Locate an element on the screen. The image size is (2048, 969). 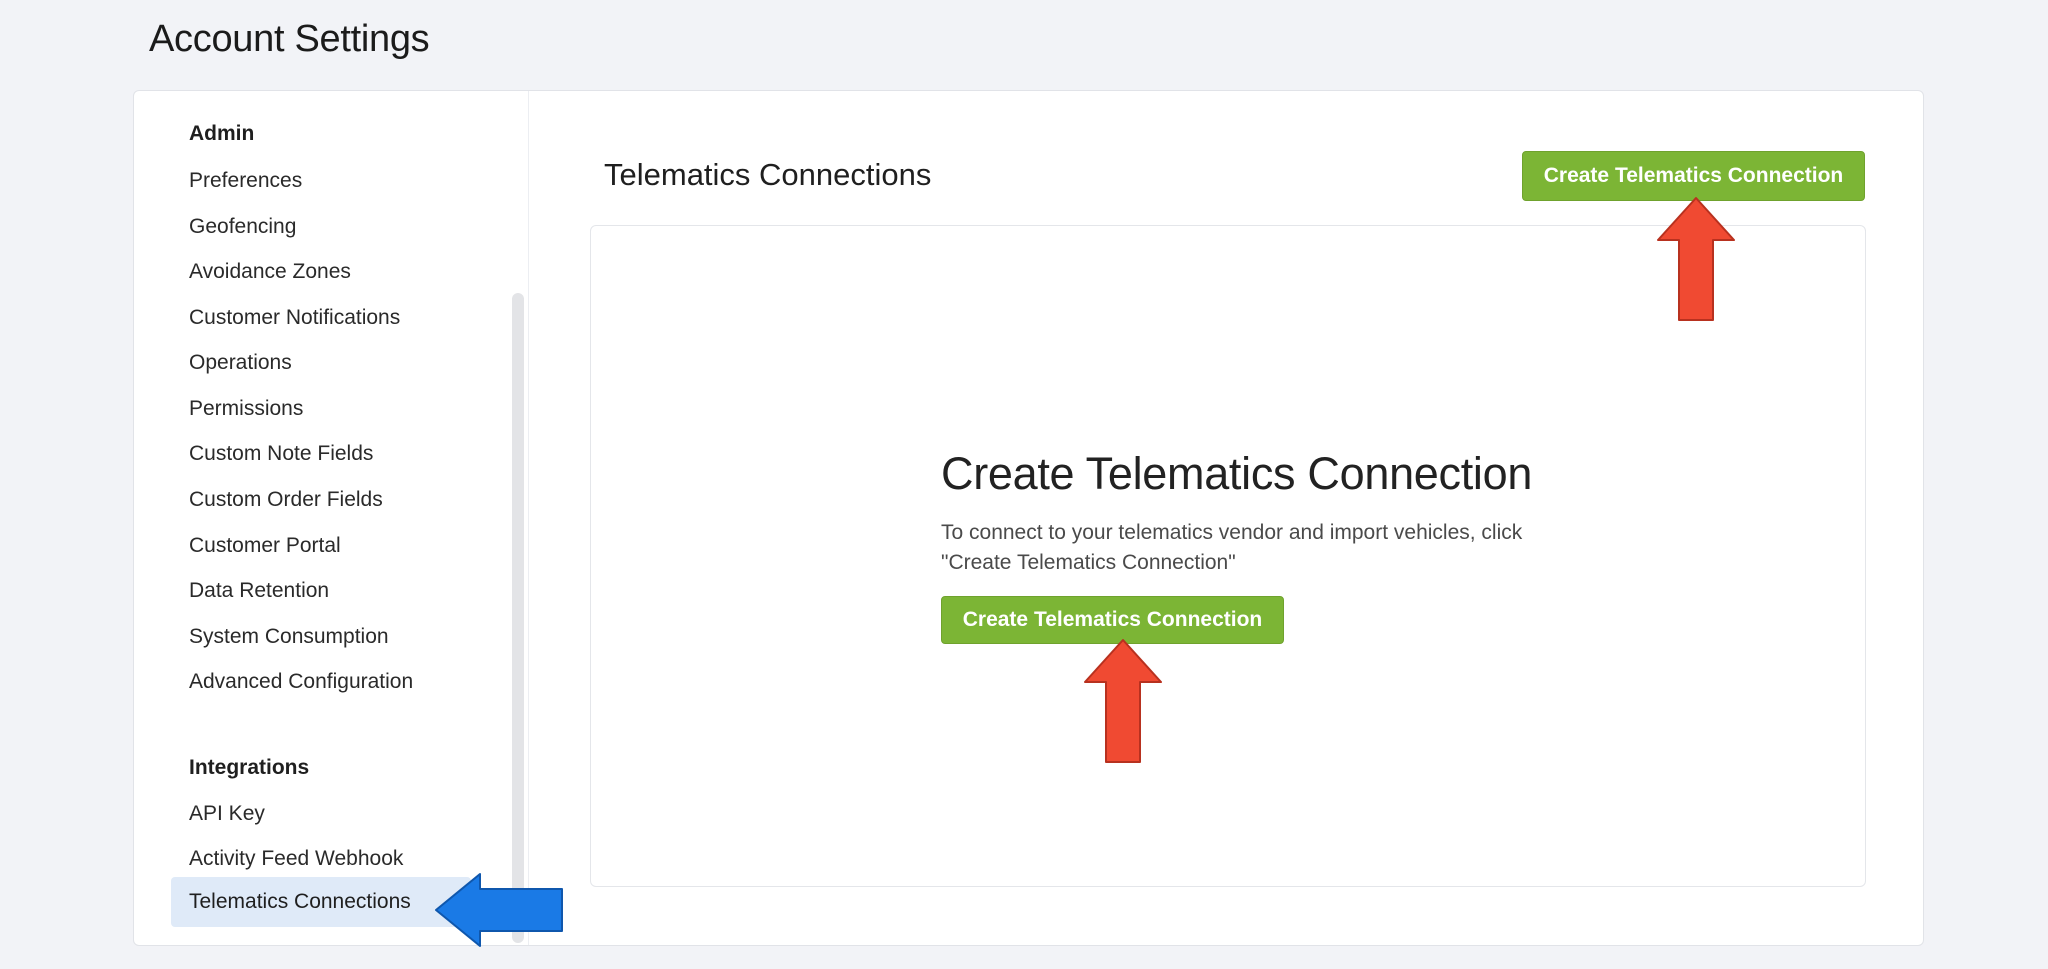
sidebar-item-geofencing: Geofencing is located at coordinates (242, 227).